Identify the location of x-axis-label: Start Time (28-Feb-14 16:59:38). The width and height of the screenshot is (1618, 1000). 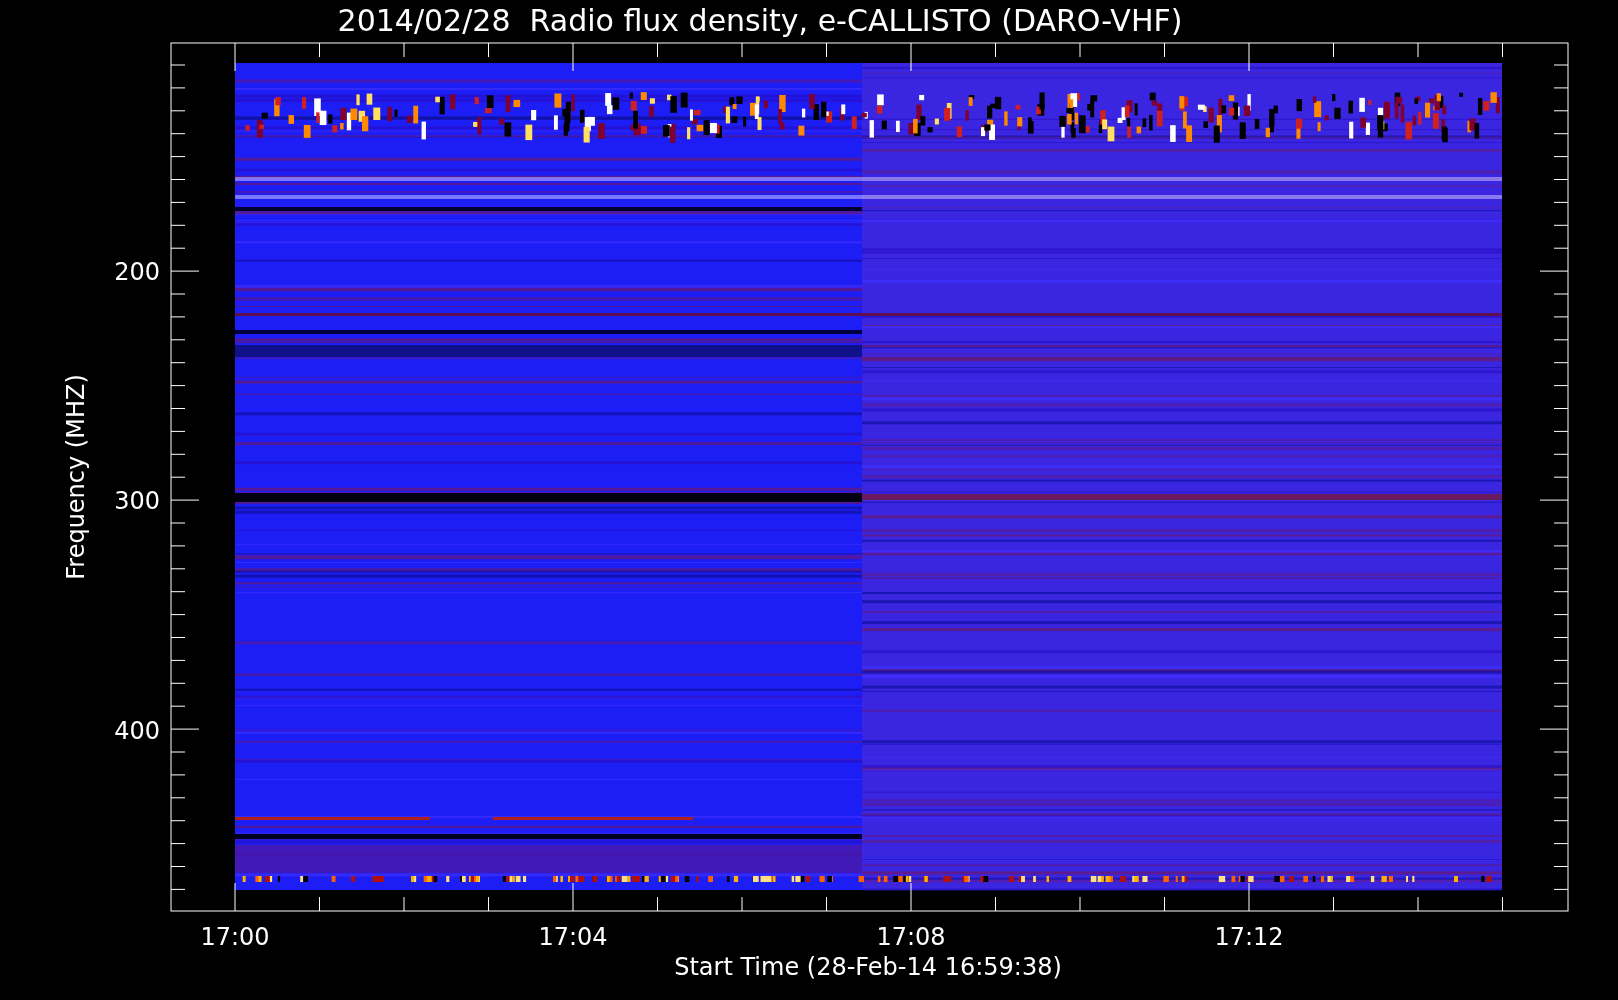
(868, 967).